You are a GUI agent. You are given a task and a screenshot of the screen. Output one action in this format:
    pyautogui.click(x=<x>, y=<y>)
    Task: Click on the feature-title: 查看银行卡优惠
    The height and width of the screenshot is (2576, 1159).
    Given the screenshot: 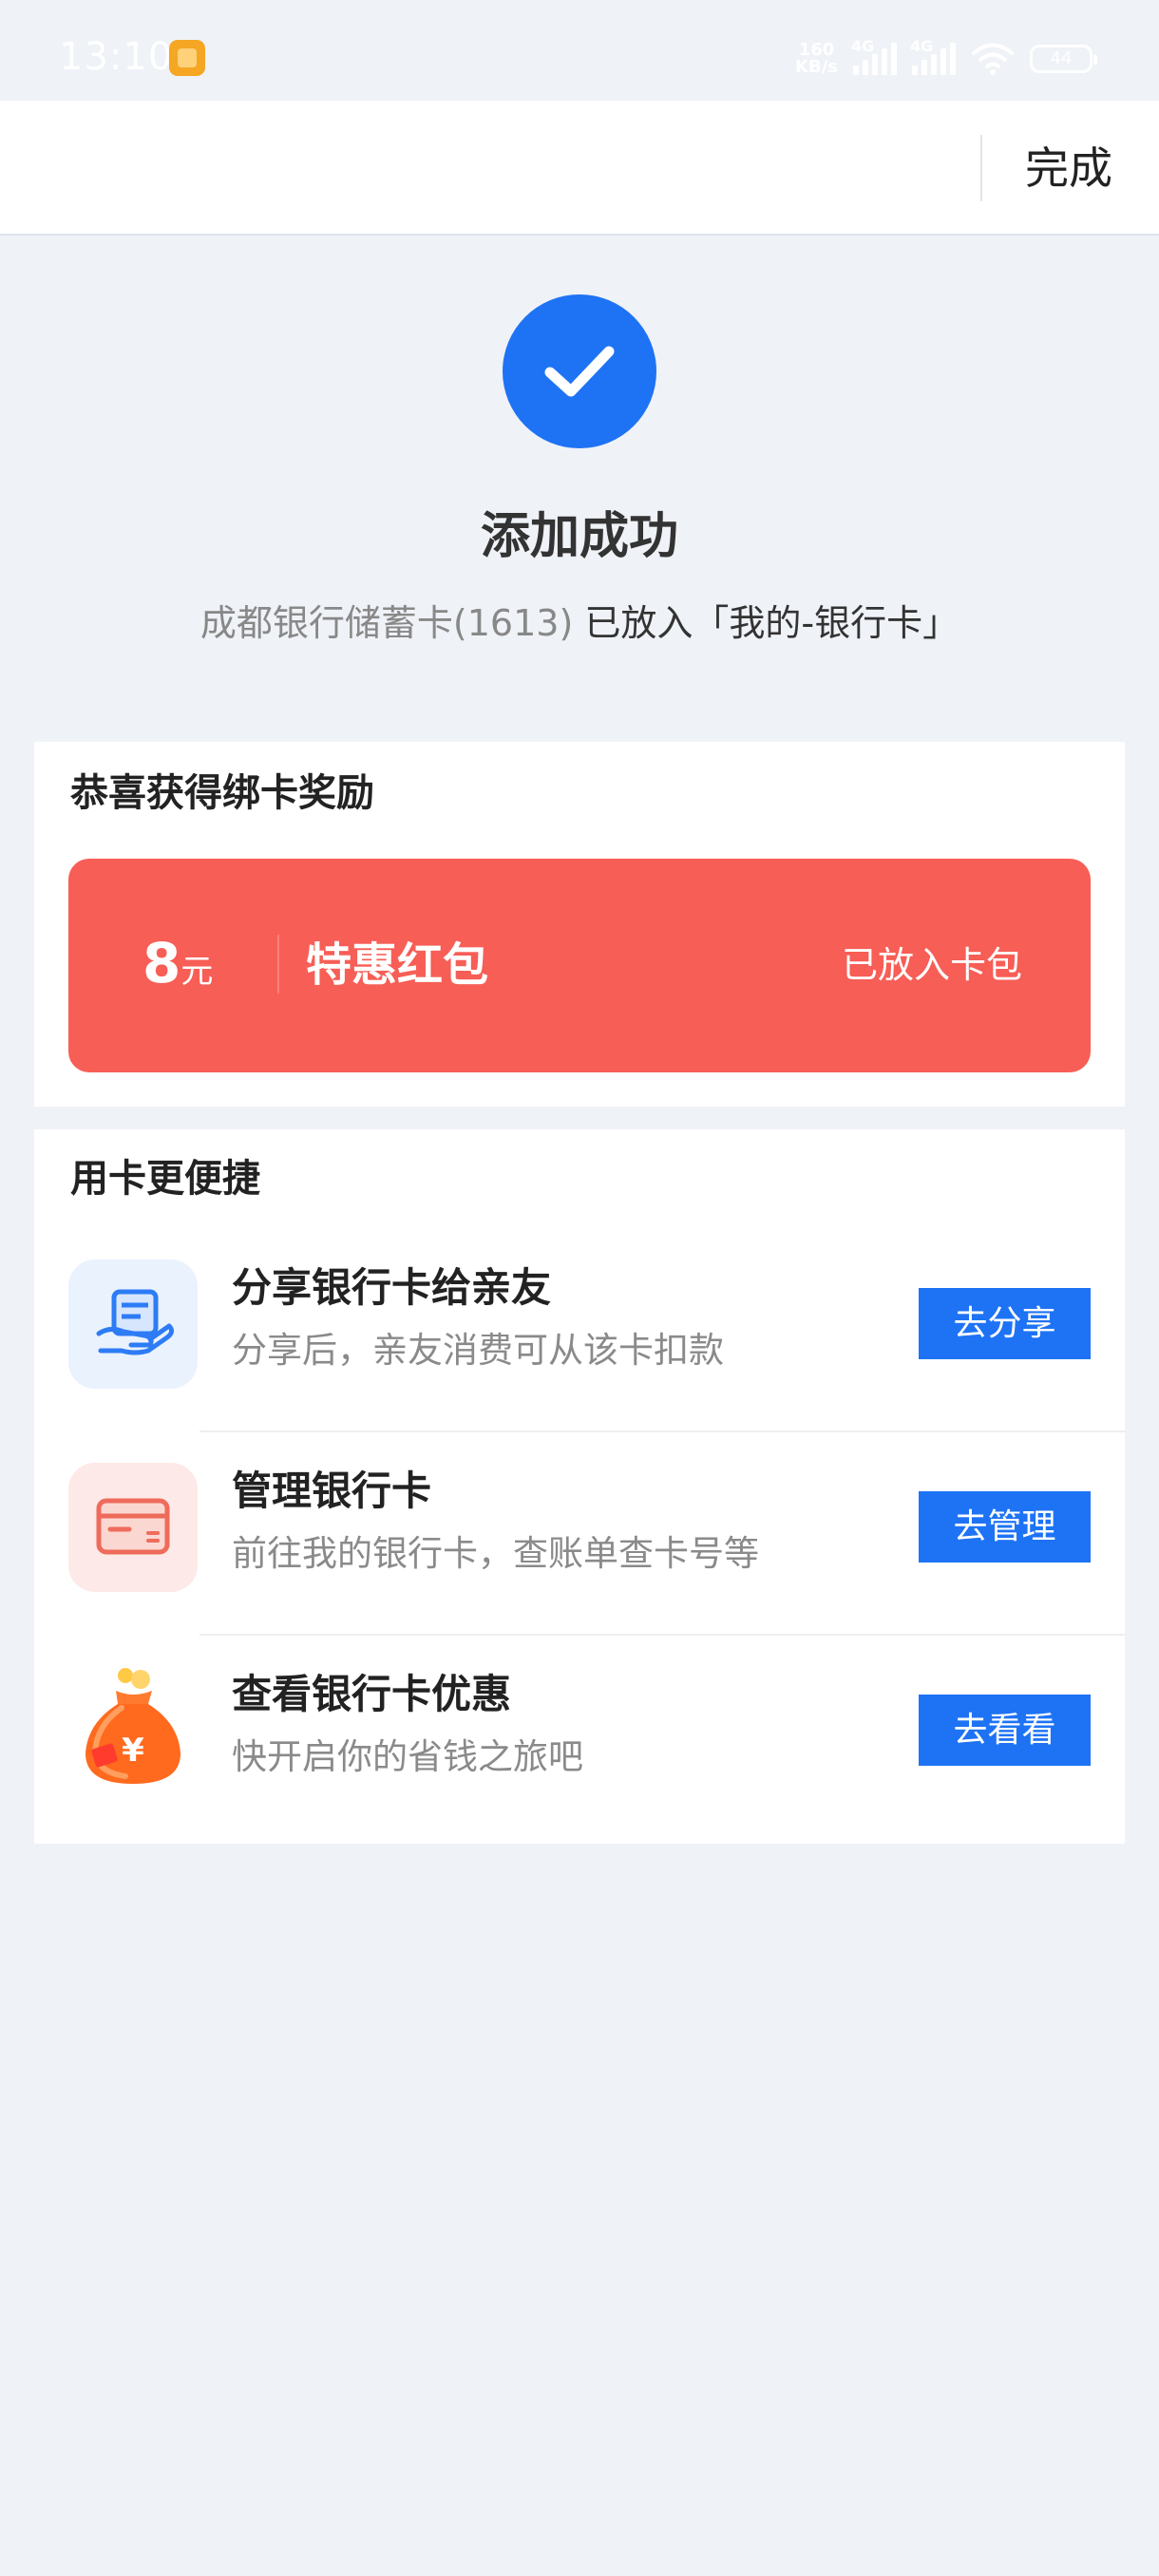 What is the action you would take?
    pyautogui.click(x=372, y=1694)
    